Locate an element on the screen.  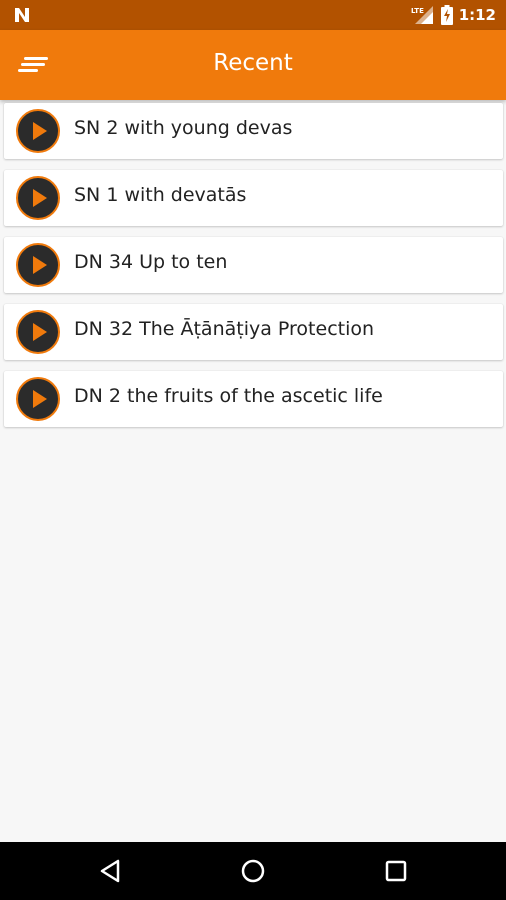
list-item: SN 2 with young devas is located at coordinates (253, 131).